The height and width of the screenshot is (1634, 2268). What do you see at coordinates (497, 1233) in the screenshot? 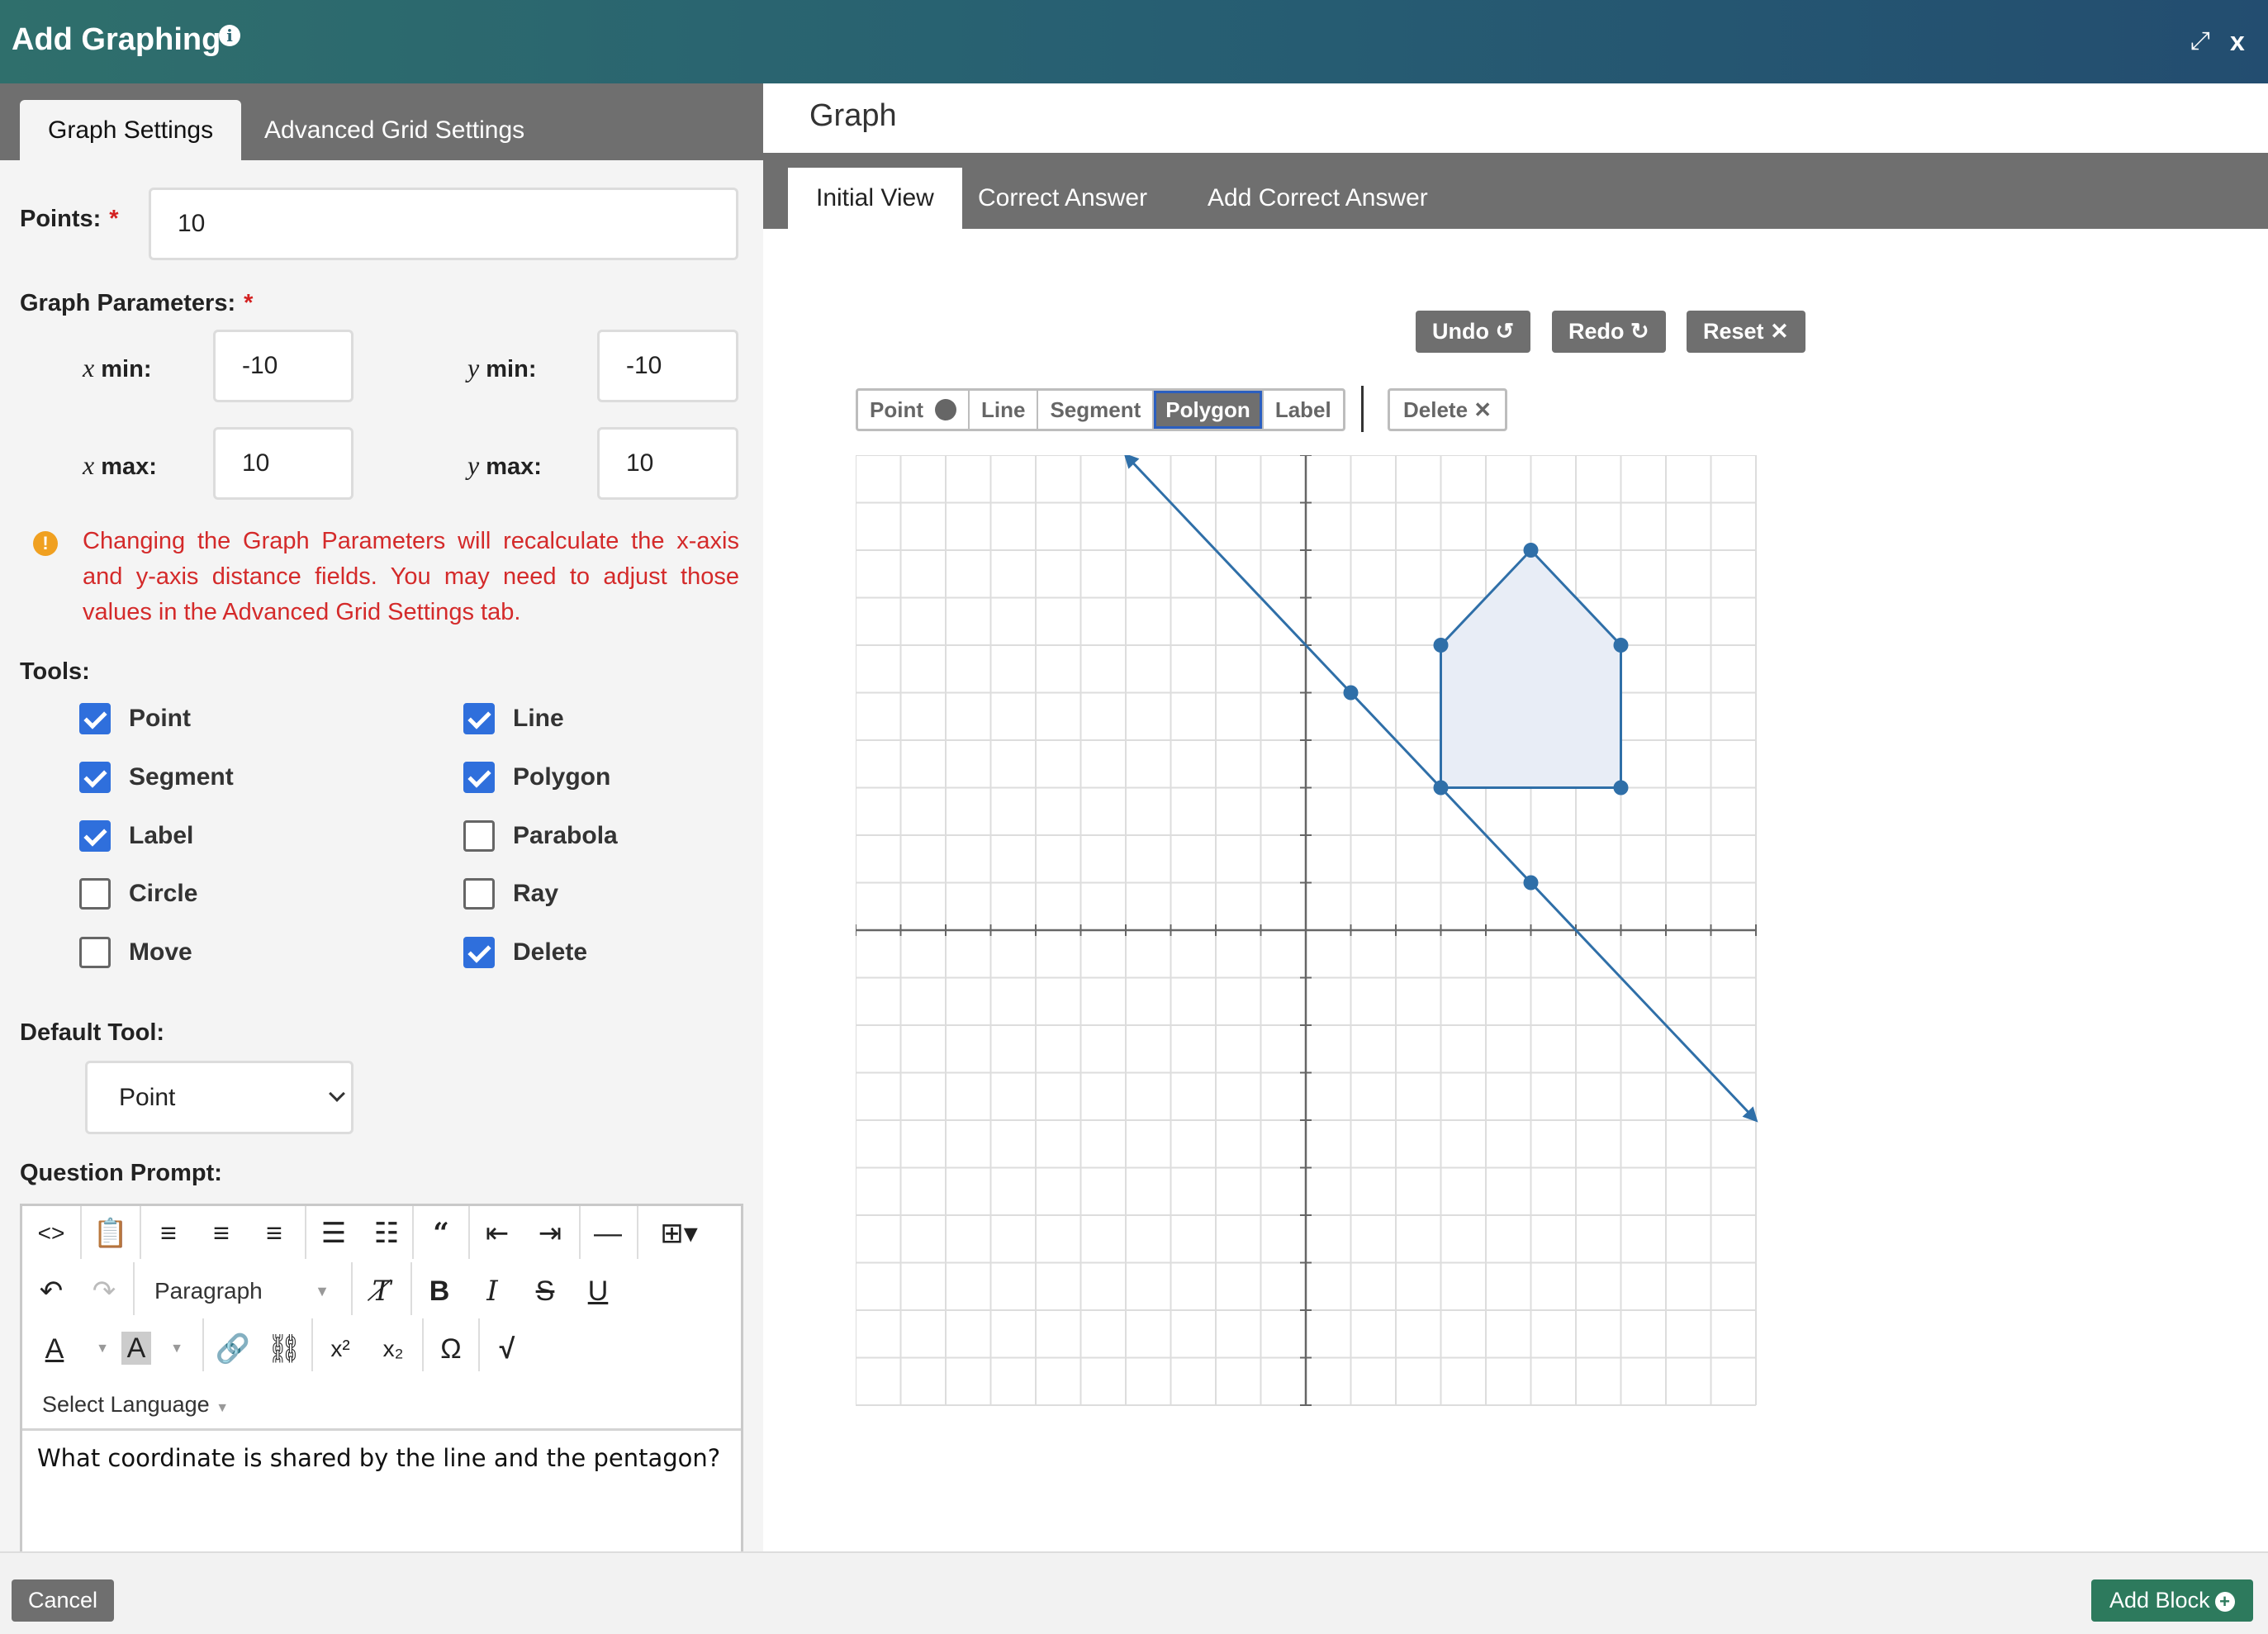
I see `outdent-icon: ⇤` at bounding box center [497, 1233].